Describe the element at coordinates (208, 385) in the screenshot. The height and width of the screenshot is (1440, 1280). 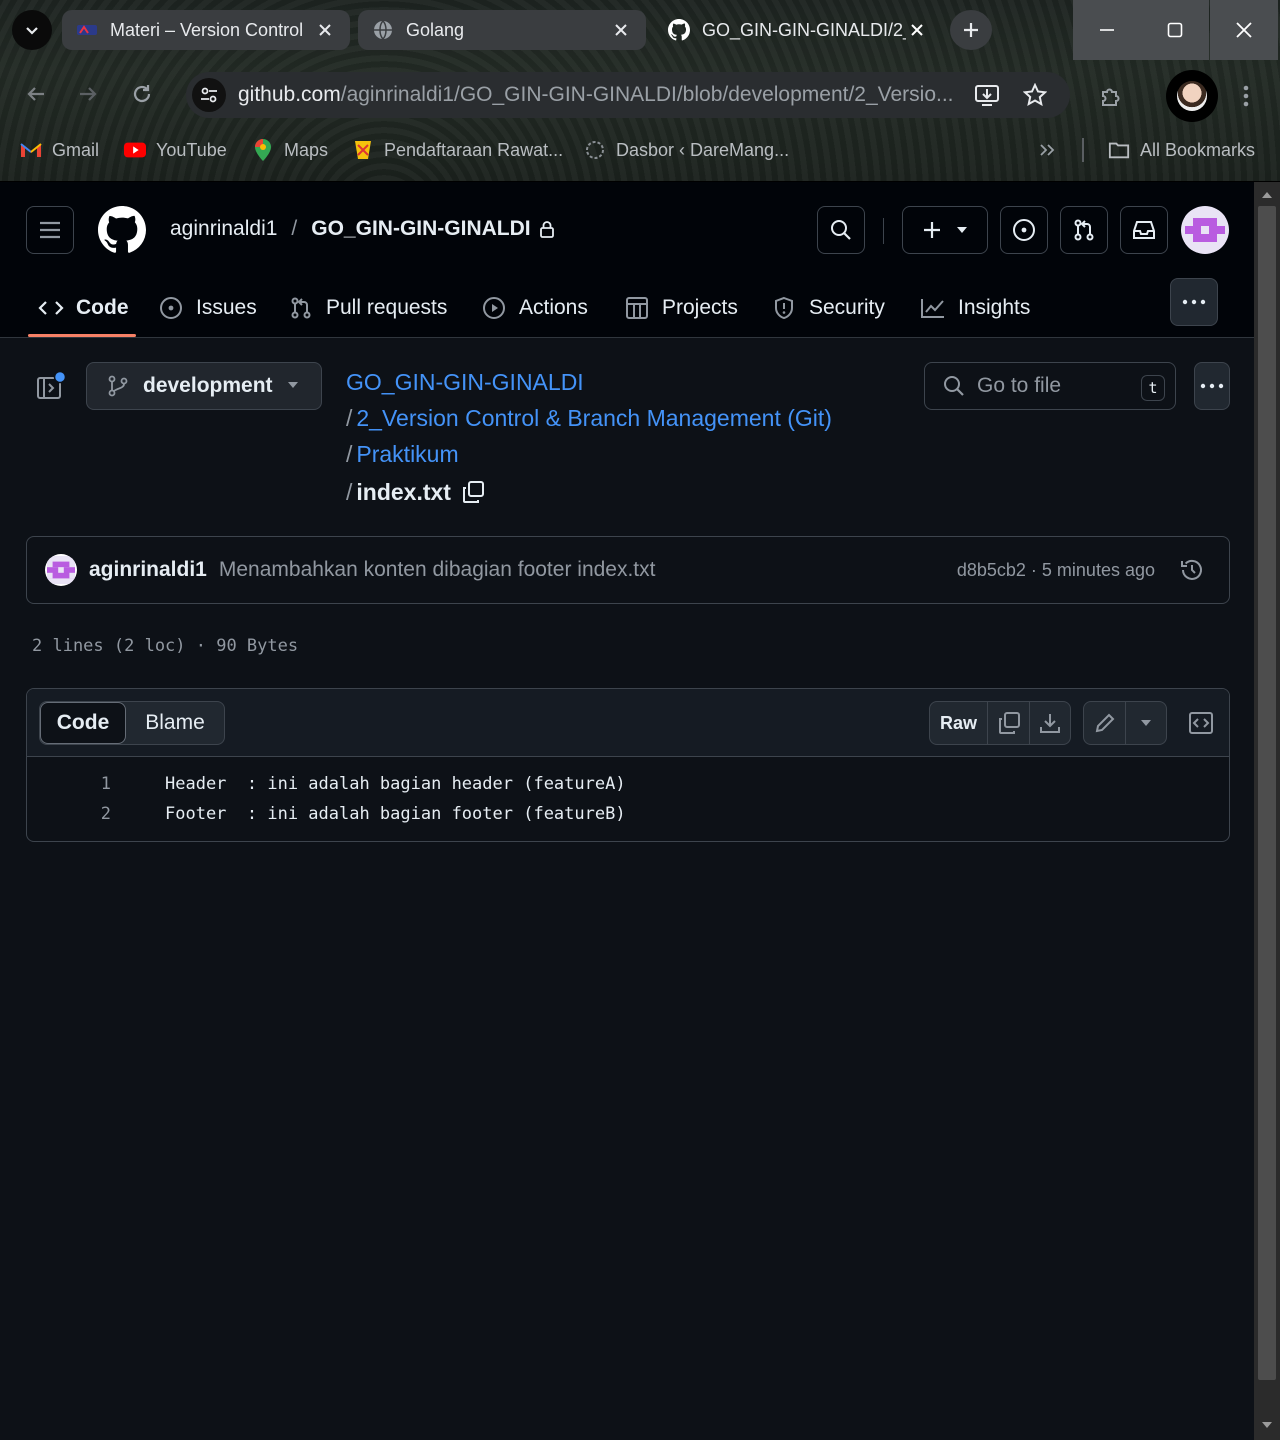
I see `branch-name: development` at that location.